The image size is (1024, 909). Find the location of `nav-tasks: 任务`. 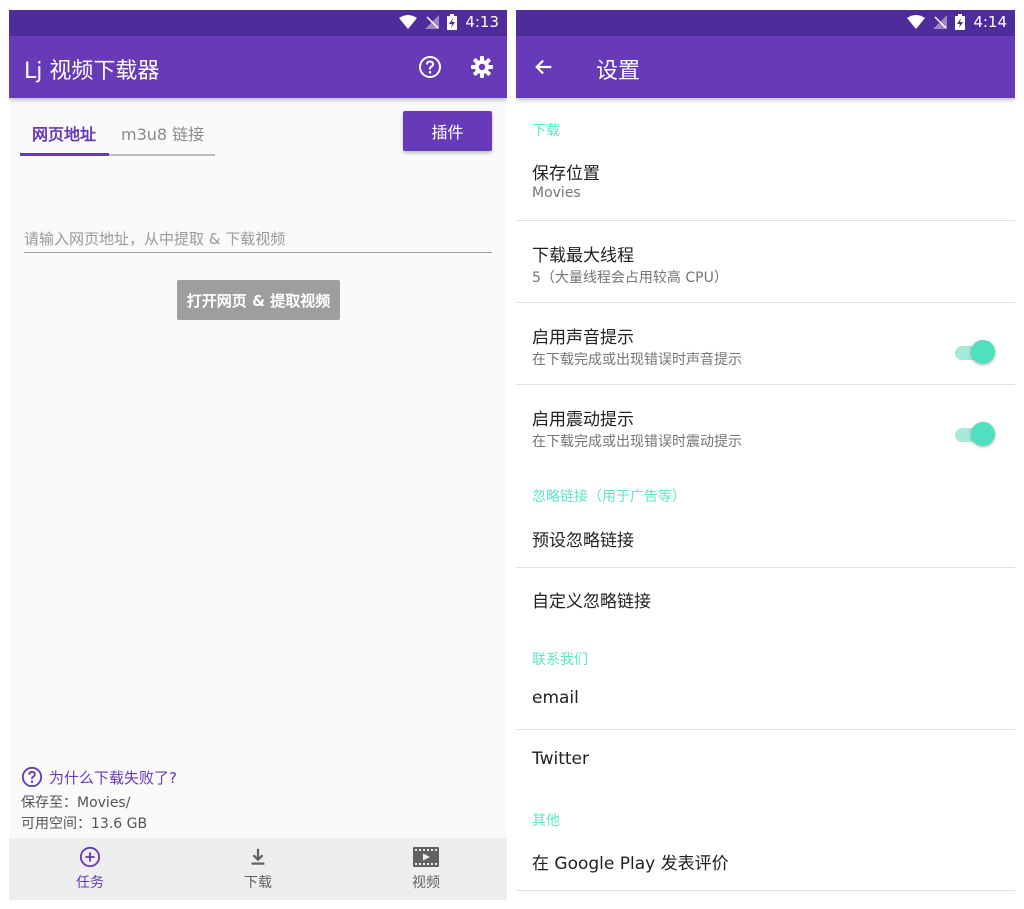

nav-tasks: 任务 is located at coordinates (90, 869).